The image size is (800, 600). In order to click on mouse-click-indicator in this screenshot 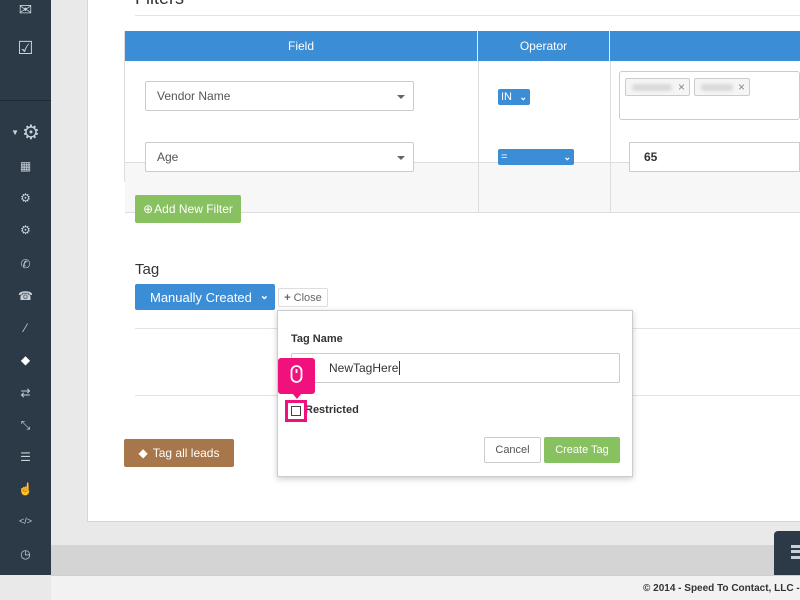, I will do `click(296, 378)`.